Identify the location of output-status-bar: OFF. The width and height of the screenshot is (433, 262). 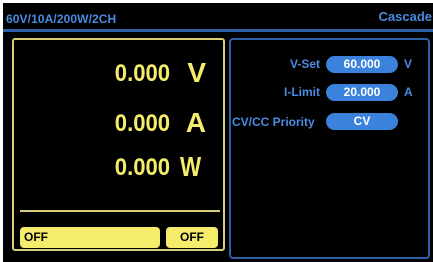
(90, 237).